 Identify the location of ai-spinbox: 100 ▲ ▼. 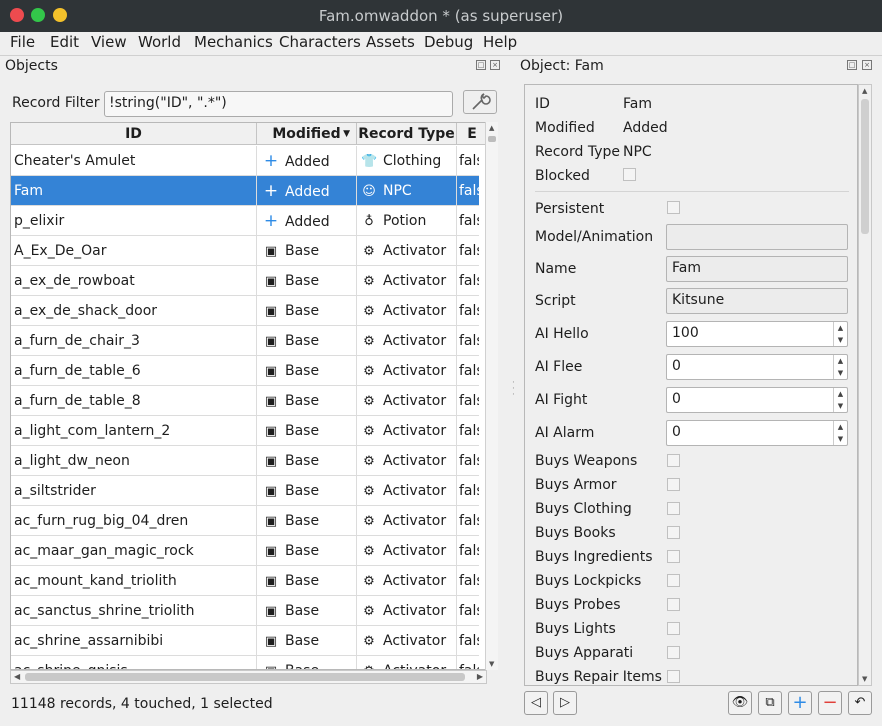
(757, 334).